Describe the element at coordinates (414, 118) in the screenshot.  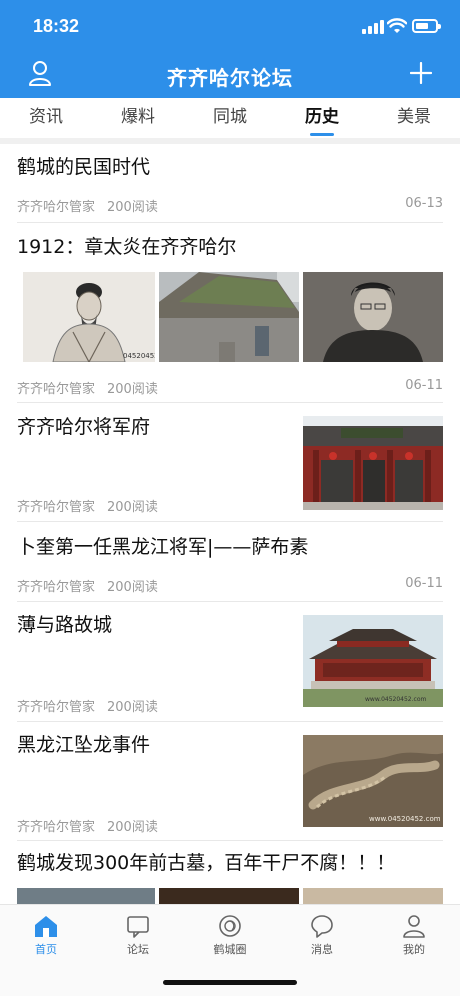
I see `tab-scenery: 美景` at that location.